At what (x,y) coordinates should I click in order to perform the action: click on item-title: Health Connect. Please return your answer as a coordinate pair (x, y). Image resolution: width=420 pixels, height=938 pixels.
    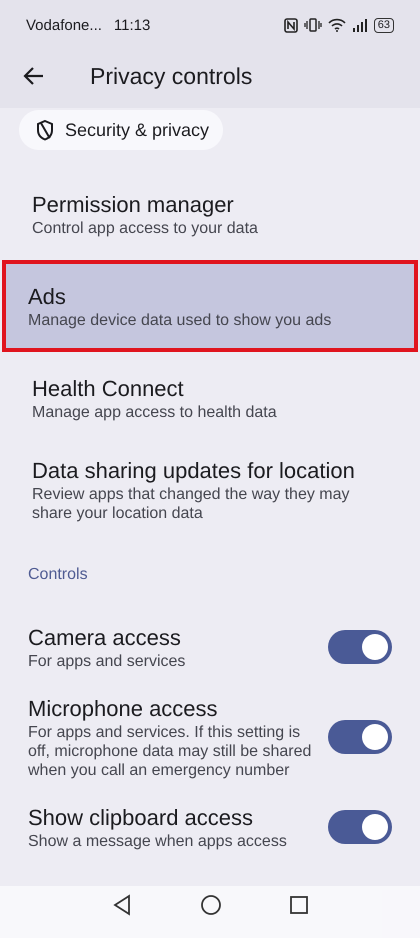
    Looking at the image, I should click on (108, 388).